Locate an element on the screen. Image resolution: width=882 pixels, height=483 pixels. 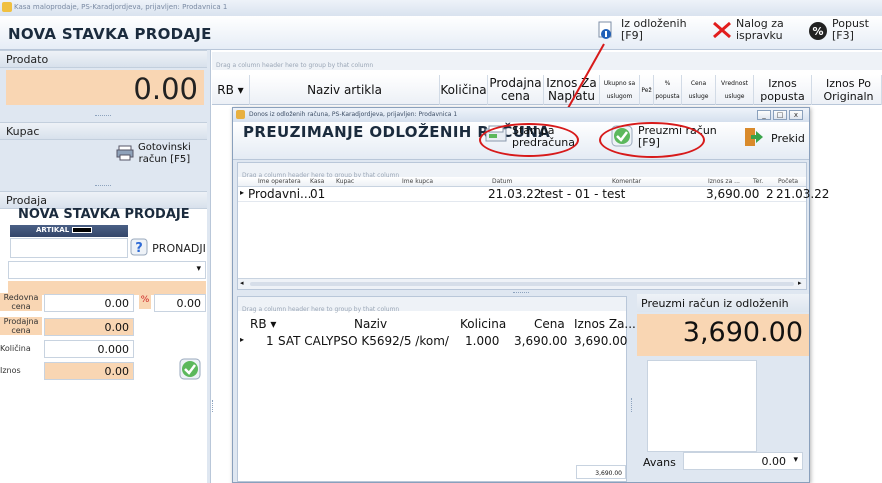
col-pez: Pež is located at coordinates (647, 90).